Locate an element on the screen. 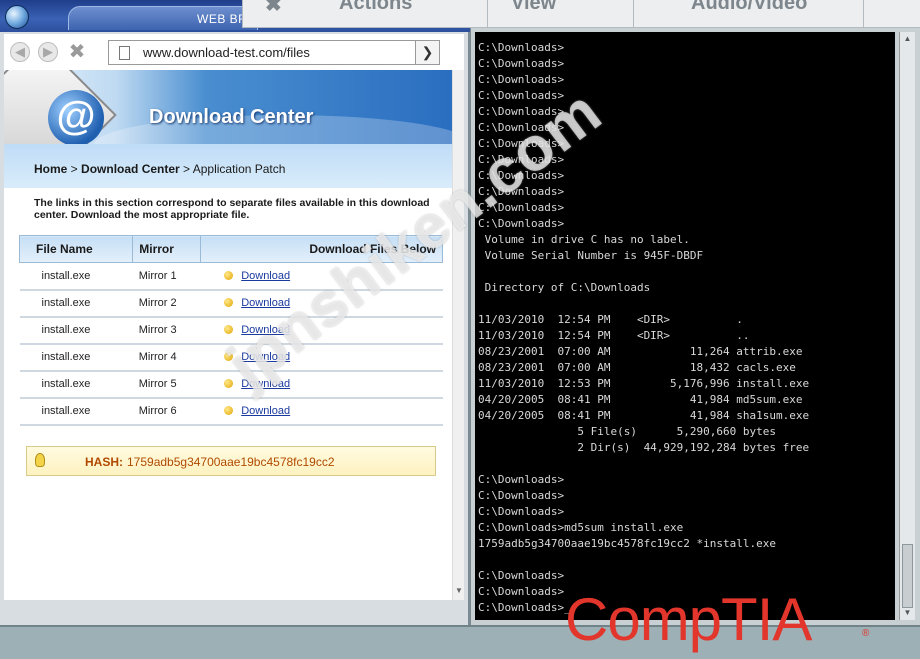 Image resolution: width=920 pixels, height=659 pixels. toolbar-divider is located at coordinates (863, 13).